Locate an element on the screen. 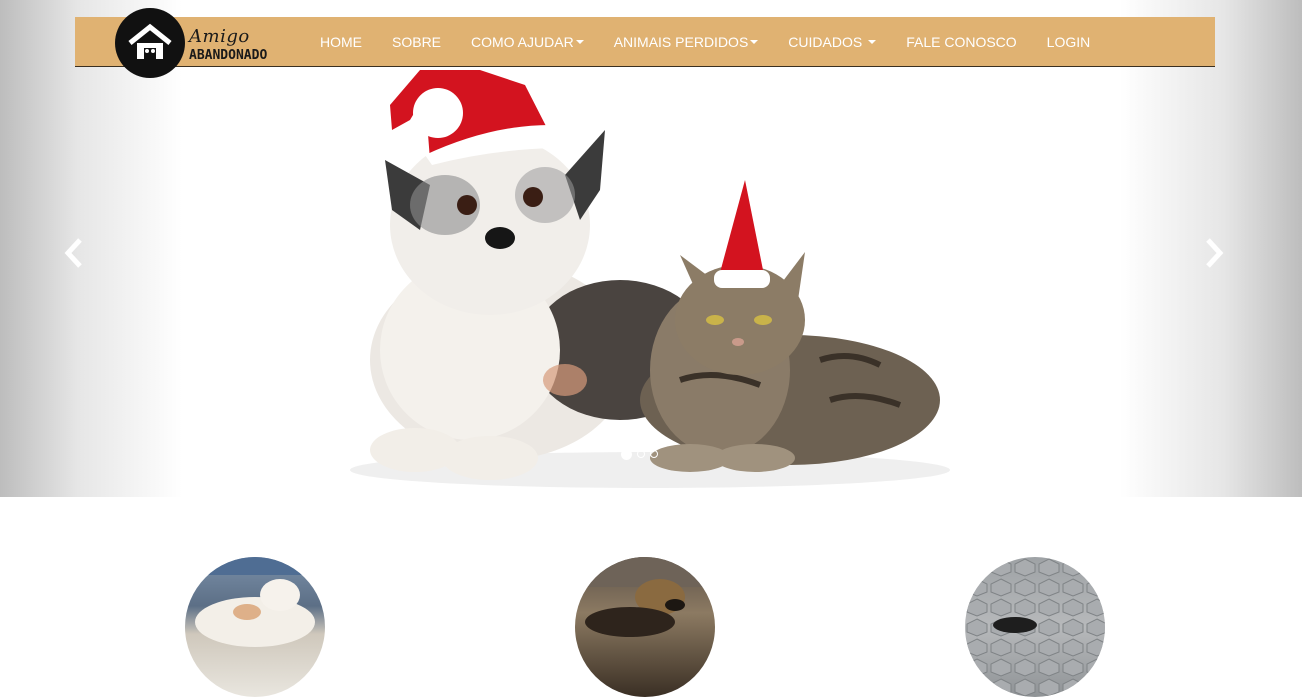 Image resolution: width=1302 pixels, height=697 pixels. brand-name-line1: Amigo is located at coordinates (219, 36).